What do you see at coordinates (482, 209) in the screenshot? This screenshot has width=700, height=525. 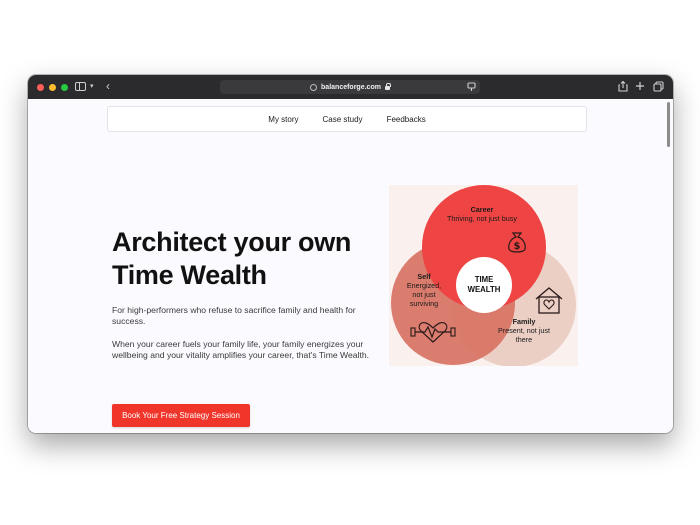 I see `career-title: Career` at bounding box center [482, 209].